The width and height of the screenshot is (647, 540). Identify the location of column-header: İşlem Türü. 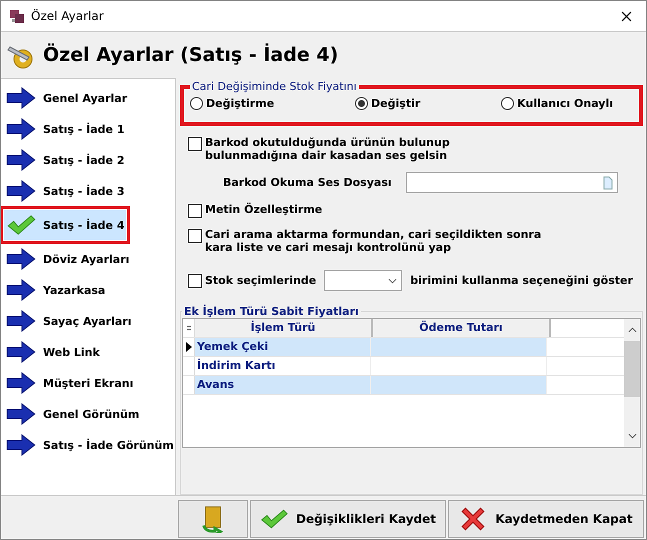
(284, 328).